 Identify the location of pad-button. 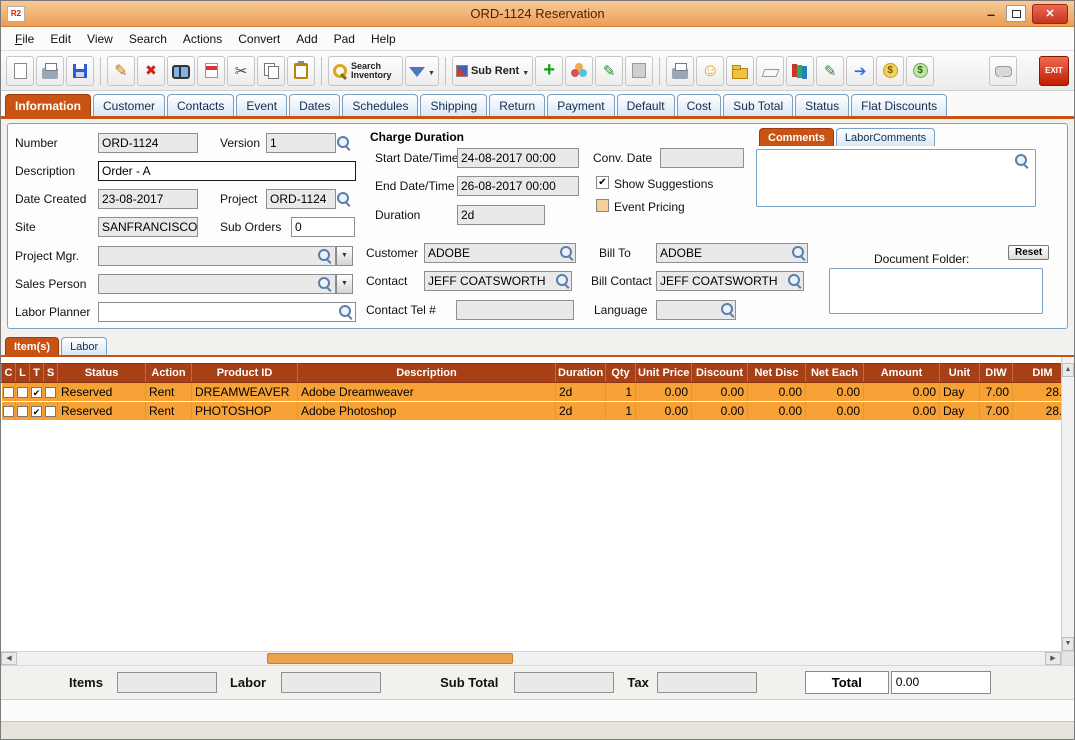
(639, 70).